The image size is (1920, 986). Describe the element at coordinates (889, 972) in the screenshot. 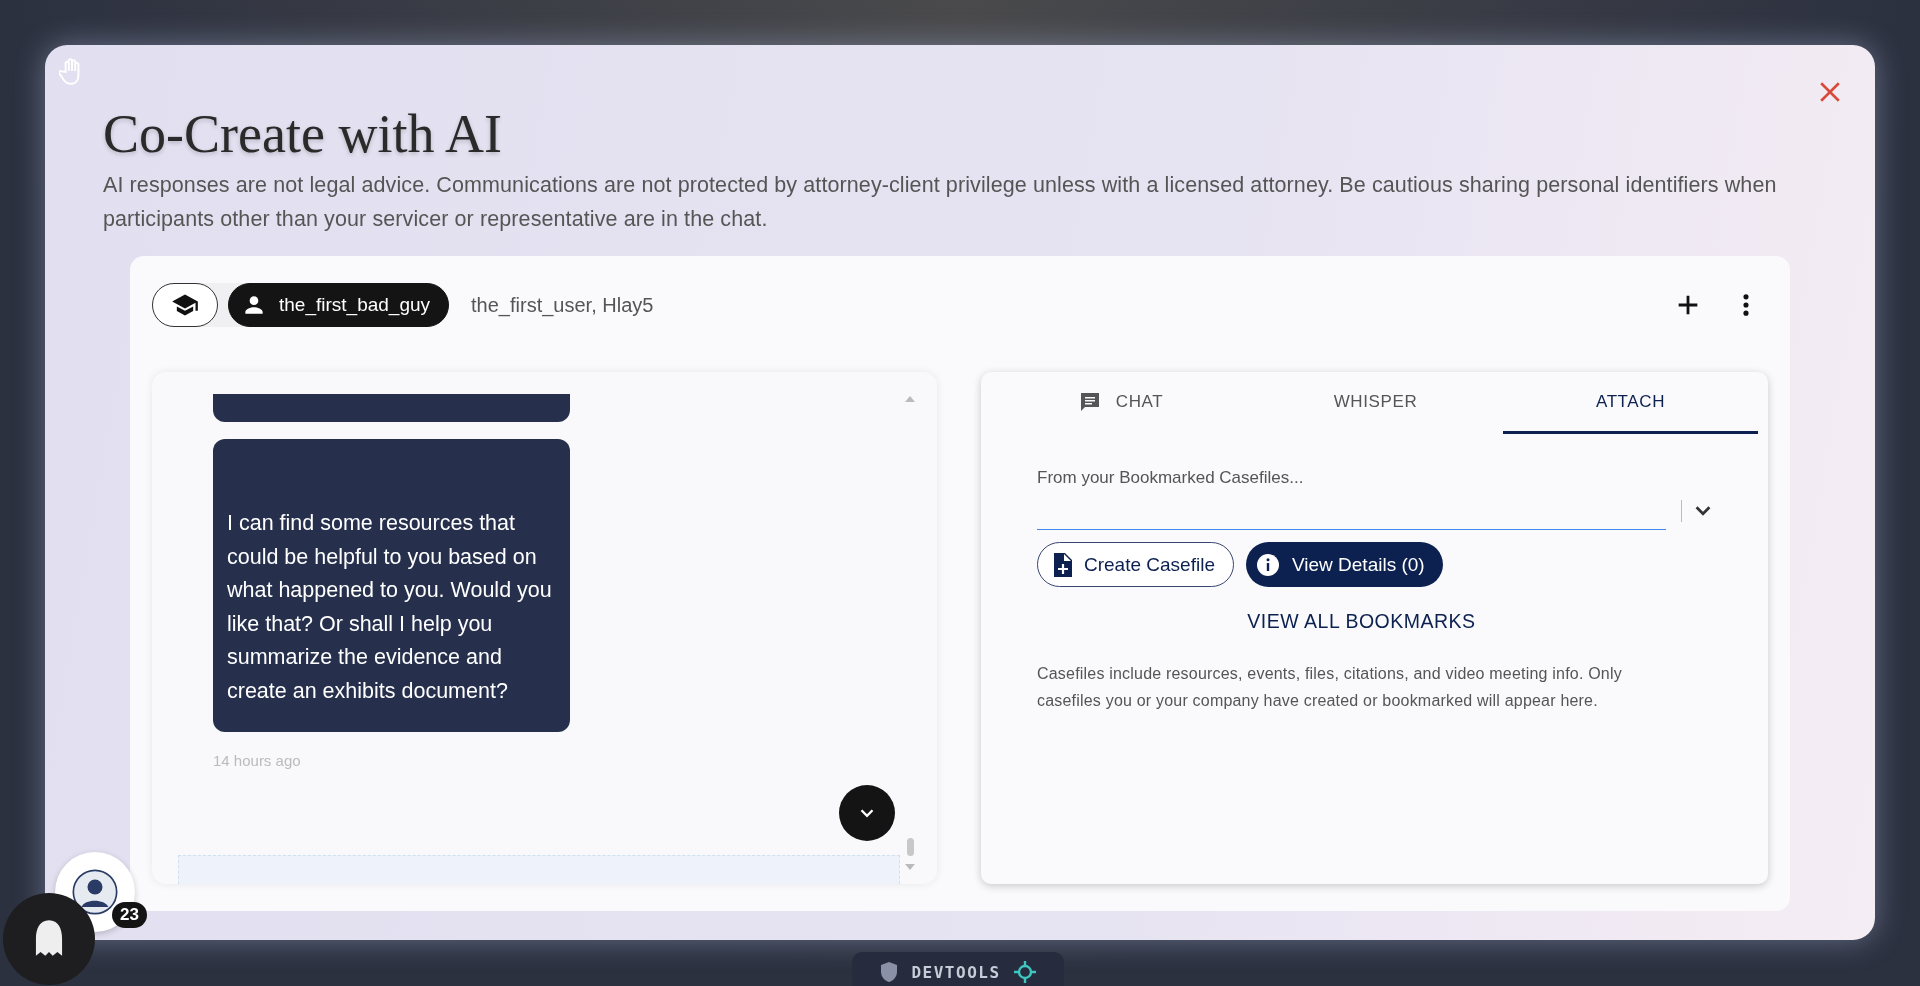

I see `shield-icon` at that location.